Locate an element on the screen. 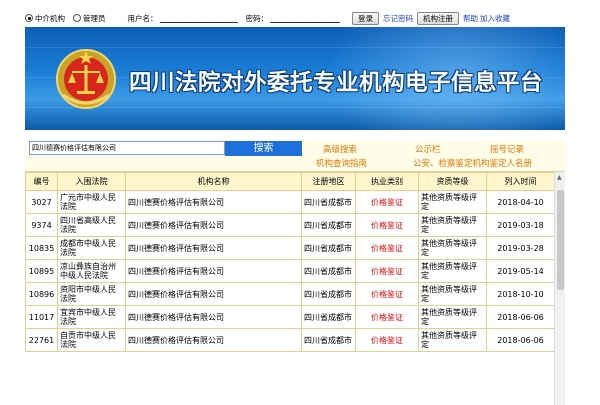 This screenshot has height=405, width=600. radio-admin: 管理员 is located at coordinates (89, 18).